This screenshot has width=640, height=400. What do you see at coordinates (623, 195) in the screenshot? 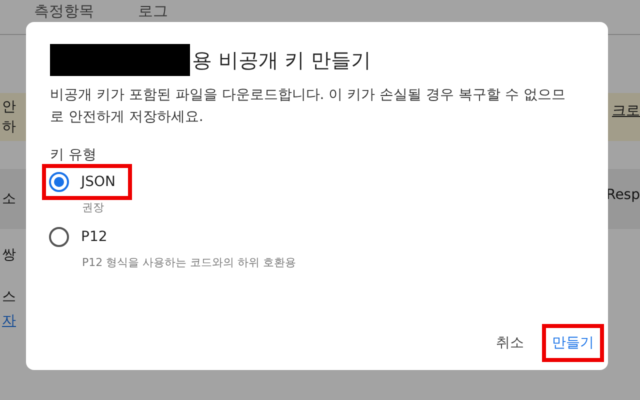
I see `row-text: Resp` at bounding box center [623, 195].